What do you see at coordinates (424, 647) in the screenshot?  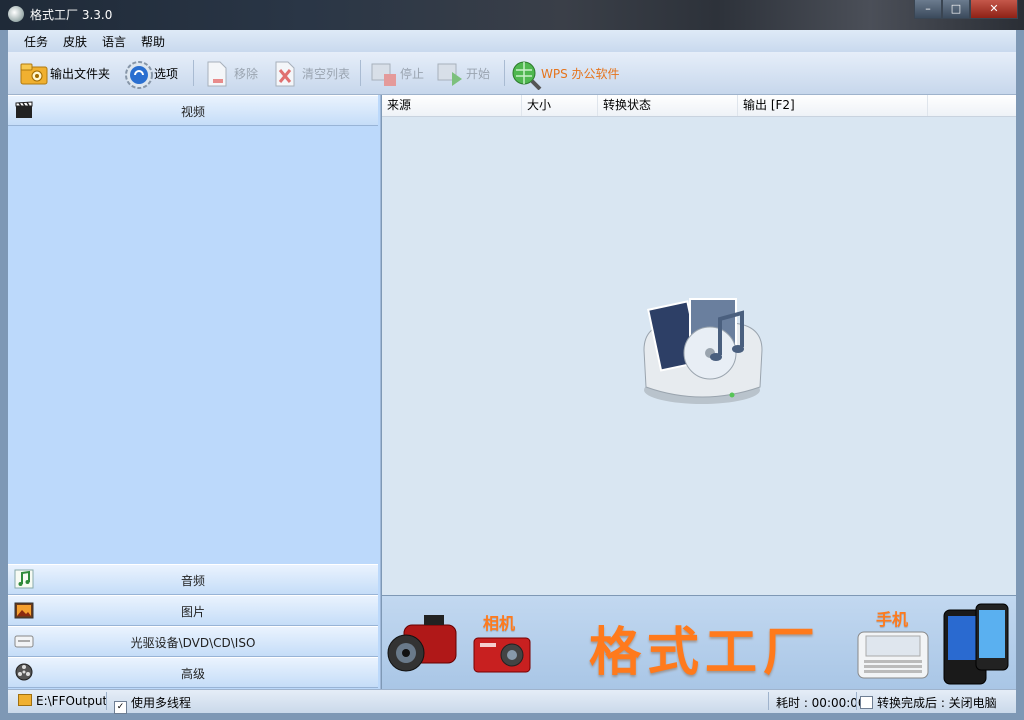 I see `camcorder-icon` at bounding box center [424, 647].